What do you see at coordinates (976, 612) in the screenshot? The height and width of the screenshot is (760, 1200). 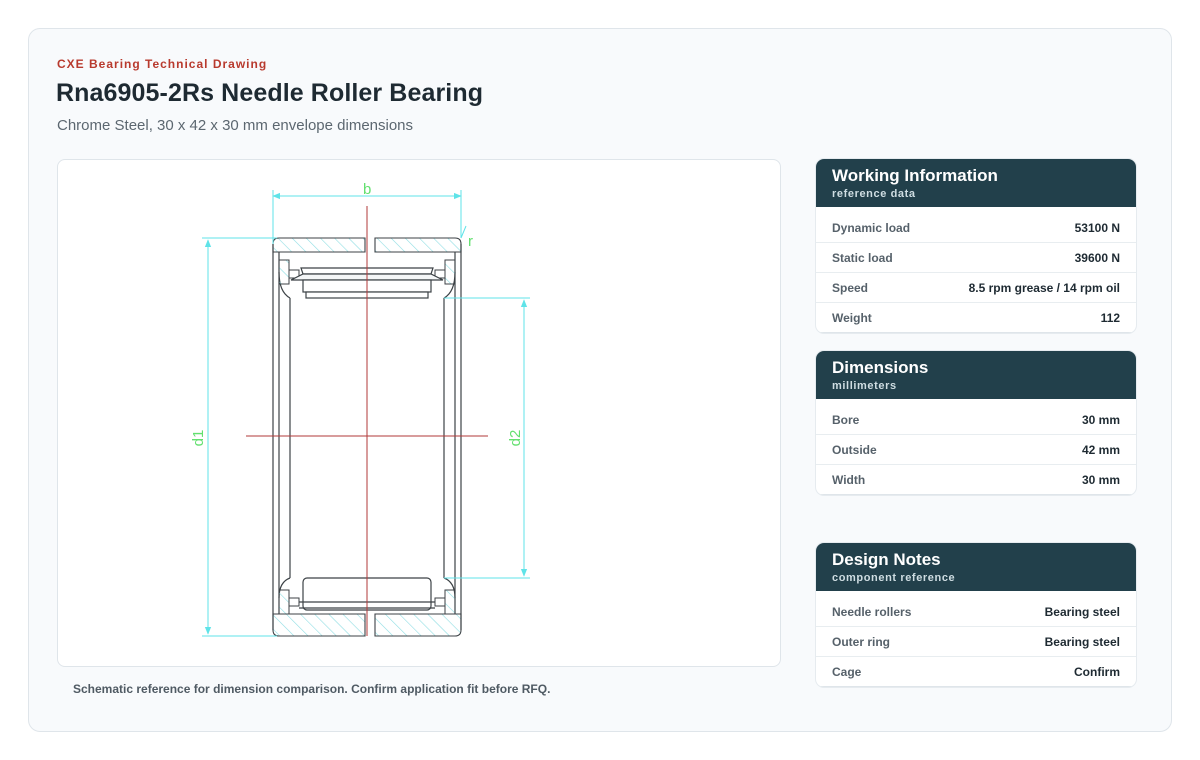 I see `spec-row-needle-rollers: Needle rollers Bearing steel` at bounding box center [976, 612].